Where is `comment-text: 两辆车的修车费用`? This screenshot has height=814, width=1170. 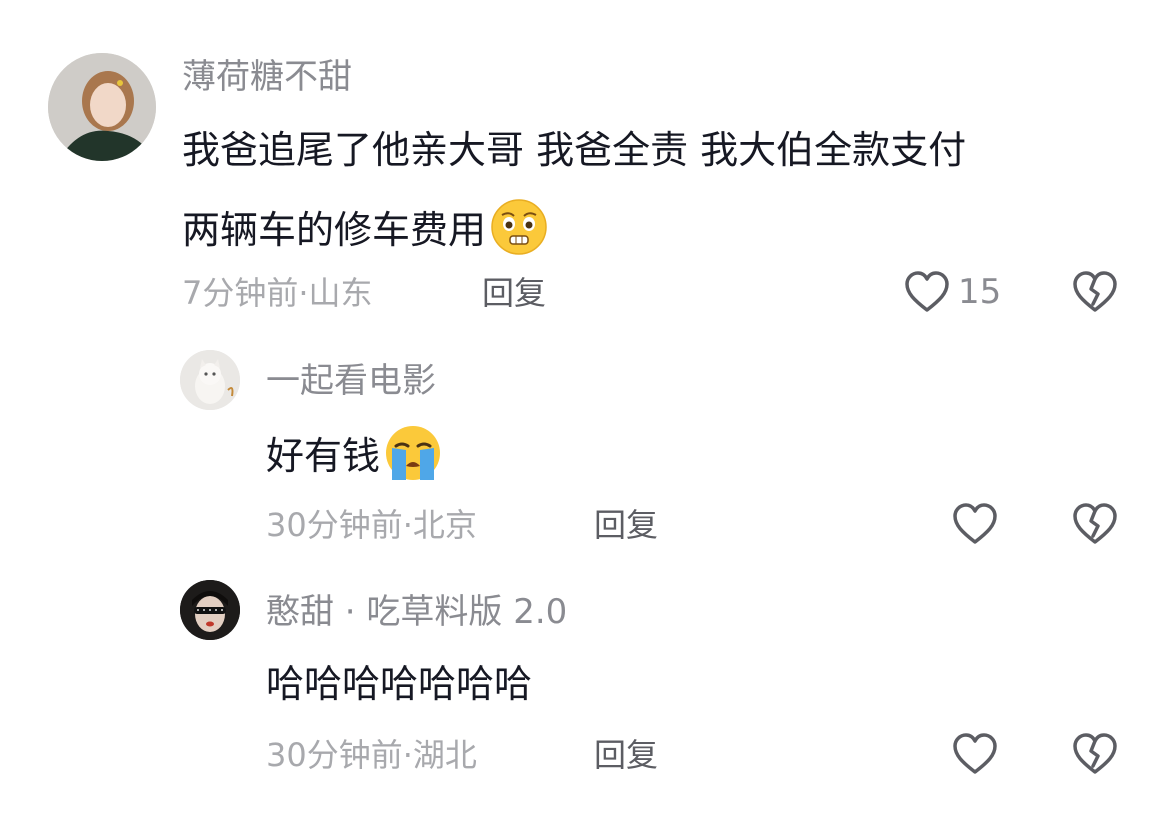
comment-text: 两辆车的修车费用 is located at coordinates (365, 230).